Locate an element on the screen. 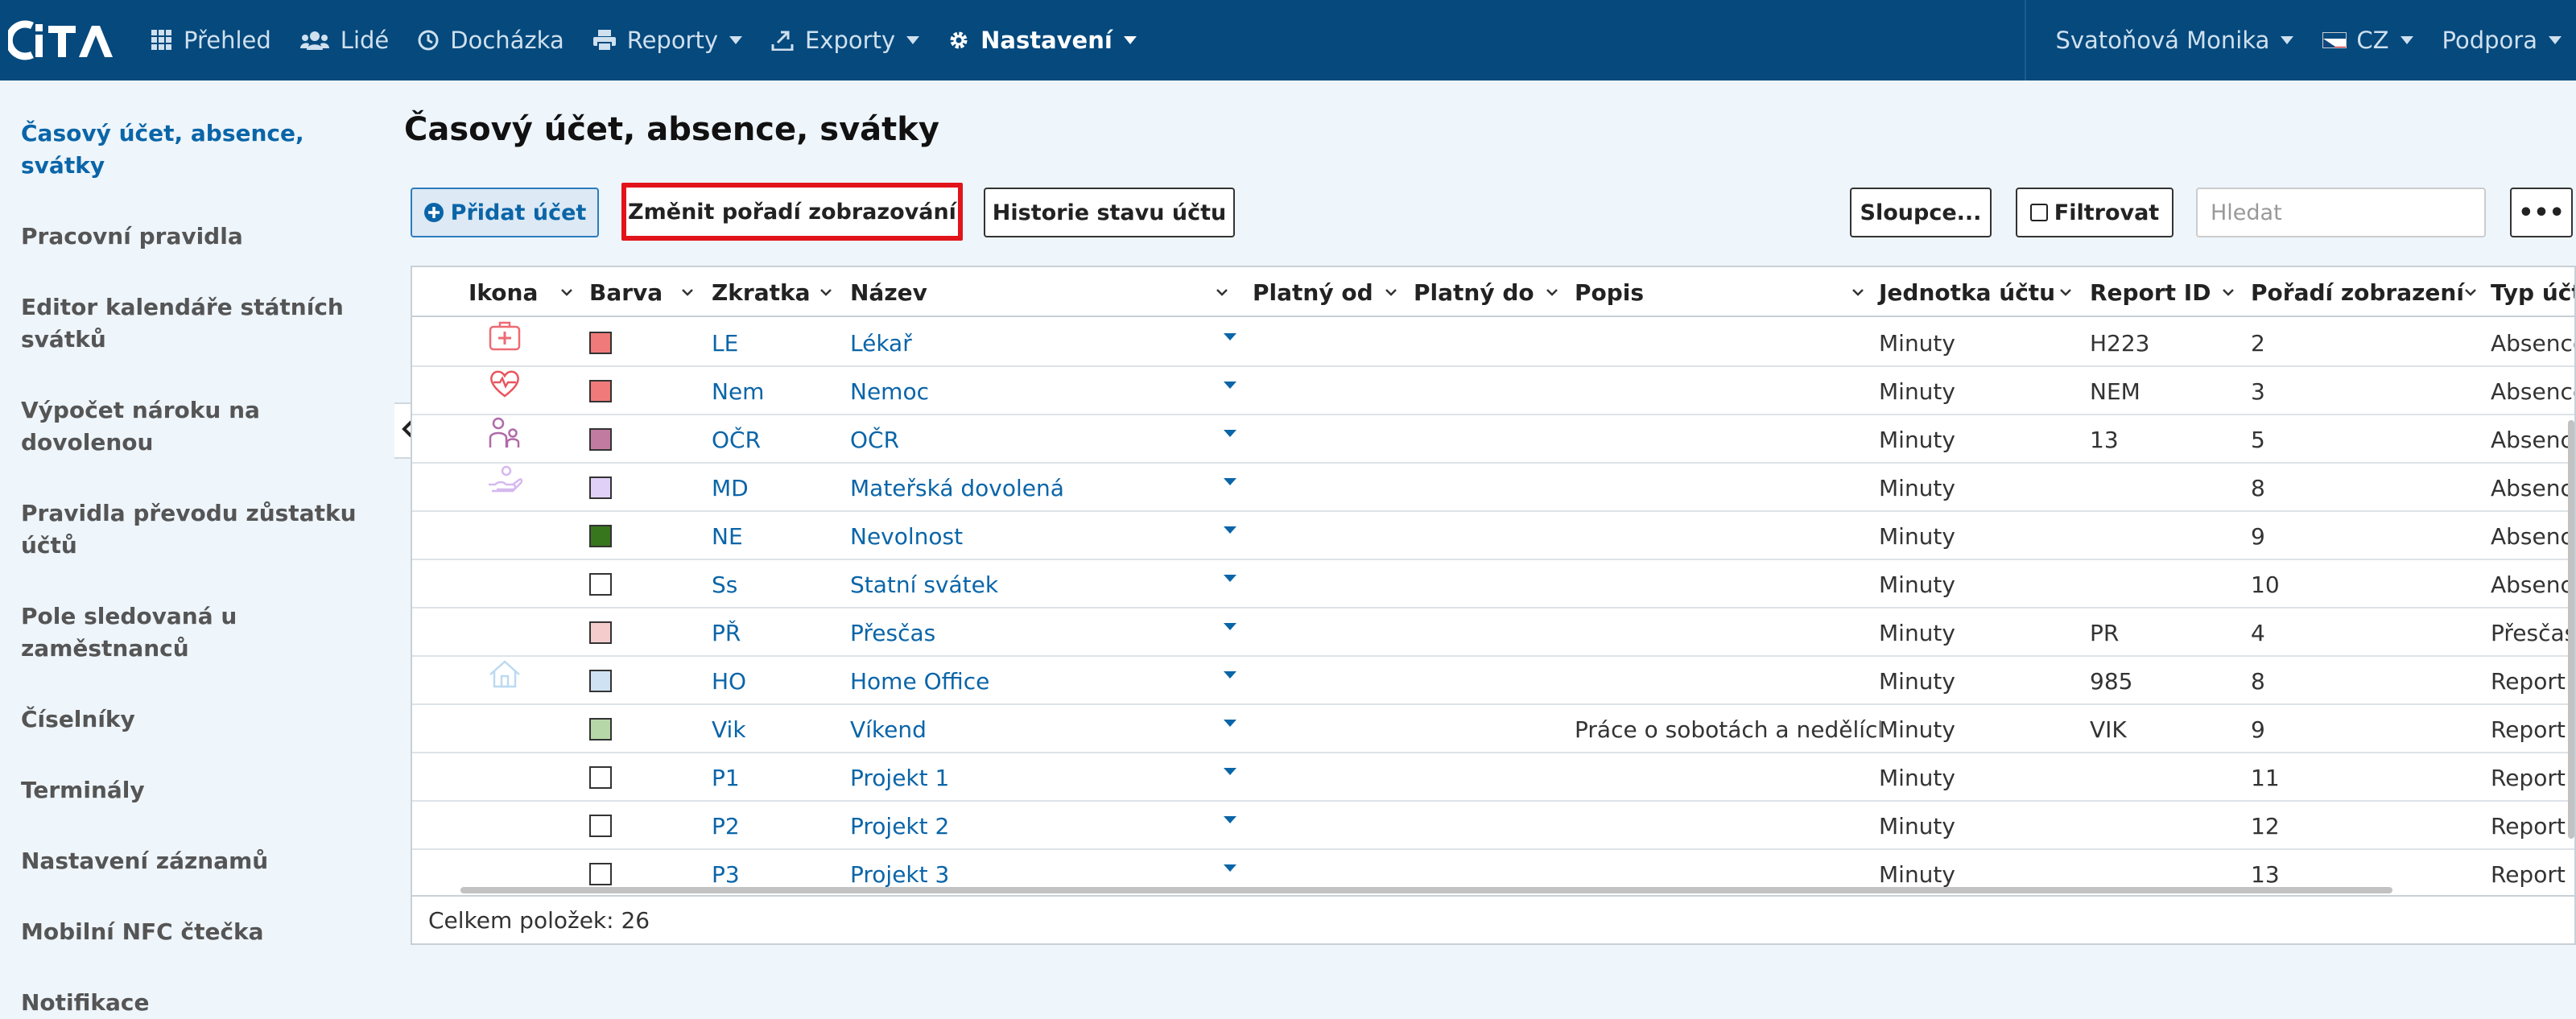 Image resolution: width=2576 pixels, height=1019 pixels. ita-logo is located at coordinates (68, 40).